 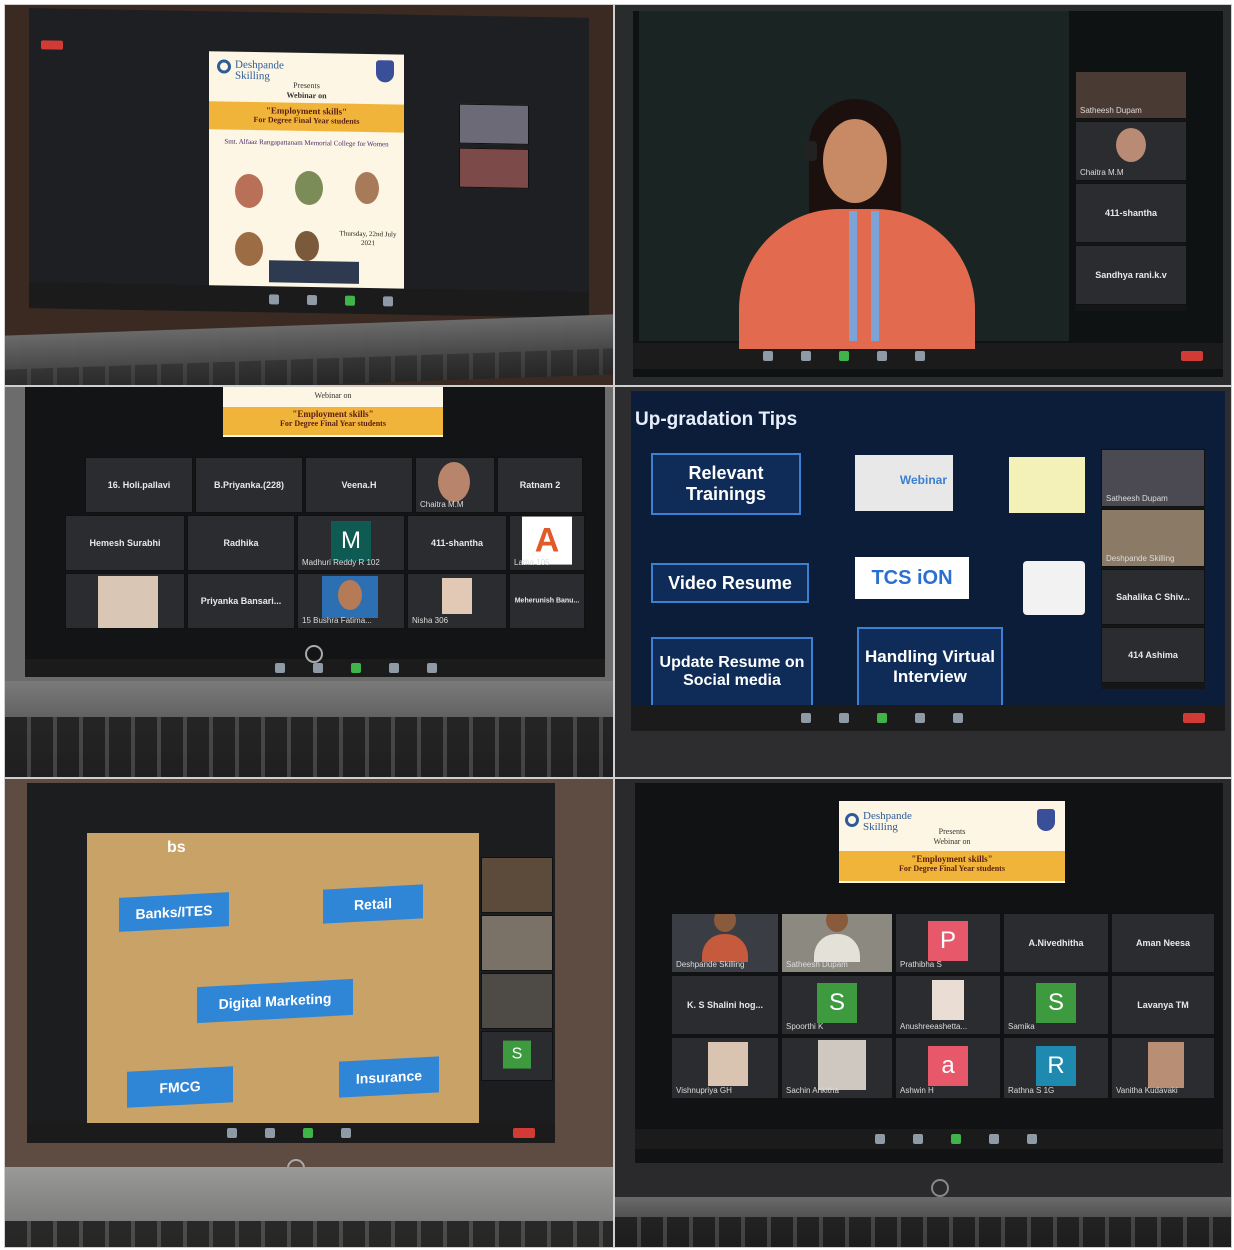 I want to click on tip-relevant-trainings: Relevant Trainings, so click(x=726, y=484).